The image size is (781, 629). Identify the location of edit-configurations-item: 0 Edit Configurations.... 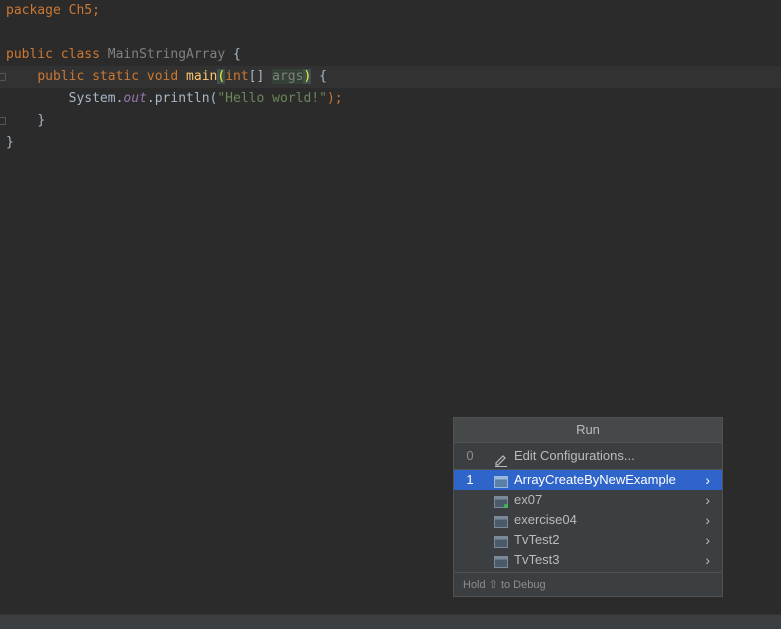
(588, 456).